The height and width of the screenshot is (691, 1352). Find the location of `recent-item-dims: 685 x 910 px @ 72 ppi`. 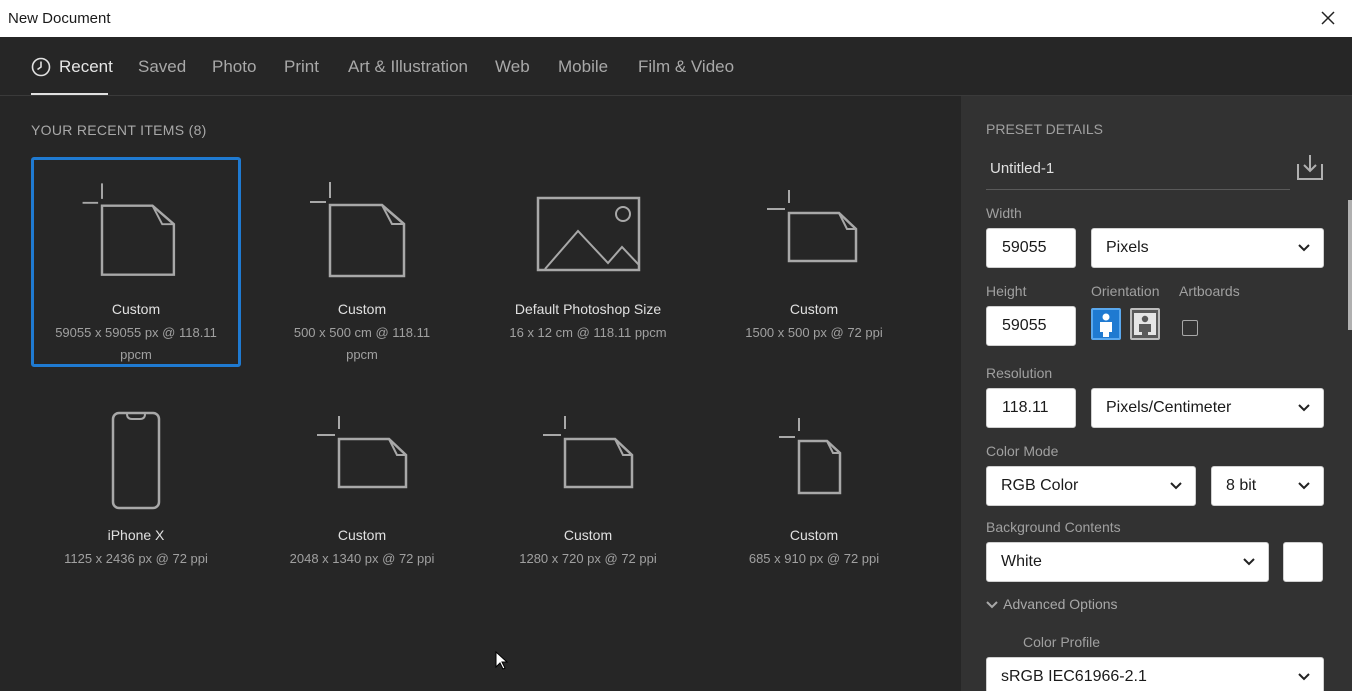

recent-item-dims: 685 x 910 px @ 72 ppi is located at coordinates (814, 558).